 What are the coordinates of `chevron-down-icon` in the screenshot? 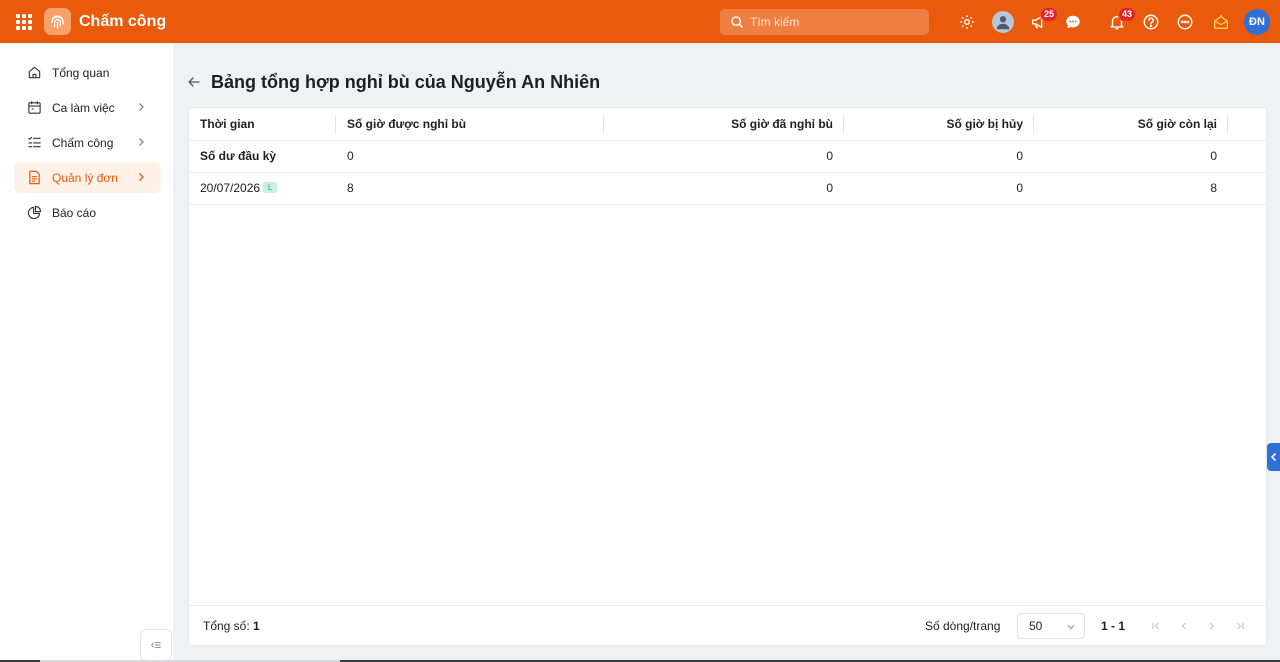 It's located at (1071, 627).